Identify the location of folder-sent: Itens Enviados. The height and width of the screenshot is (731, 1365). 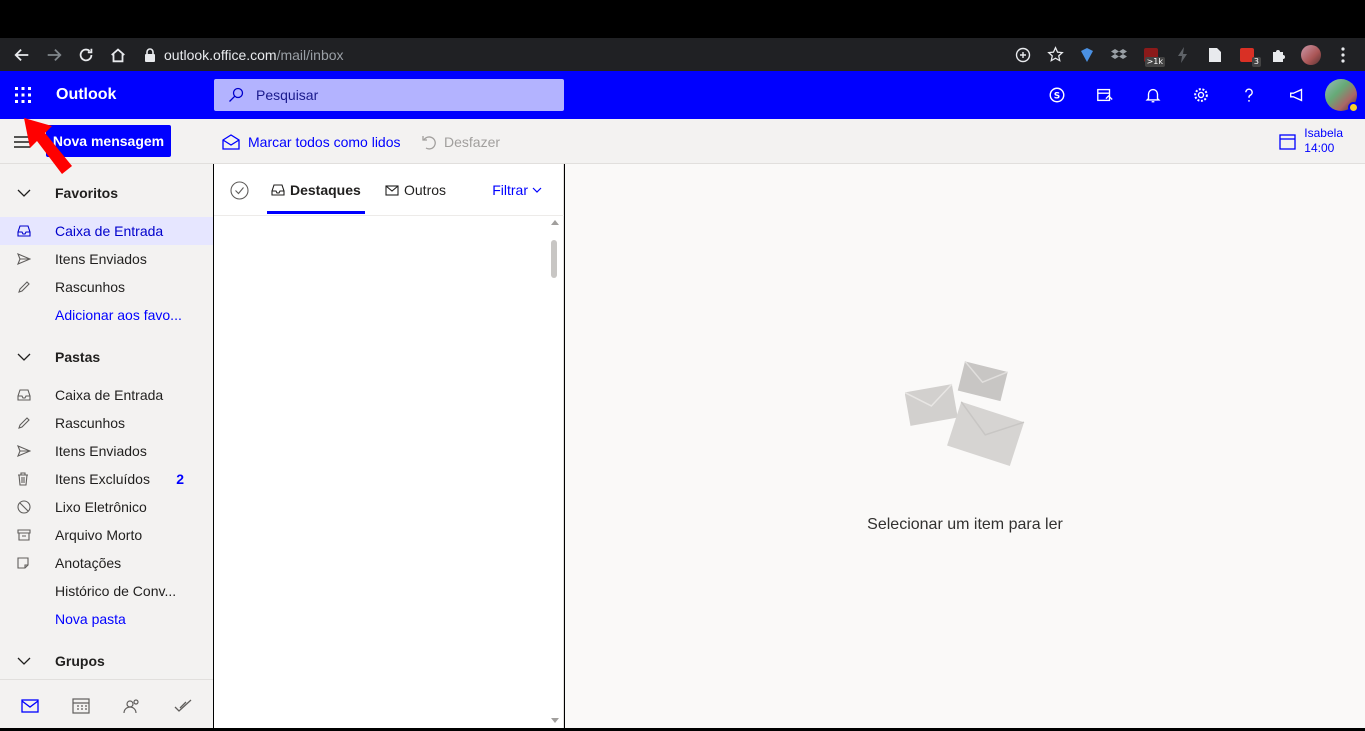
(106, 451).